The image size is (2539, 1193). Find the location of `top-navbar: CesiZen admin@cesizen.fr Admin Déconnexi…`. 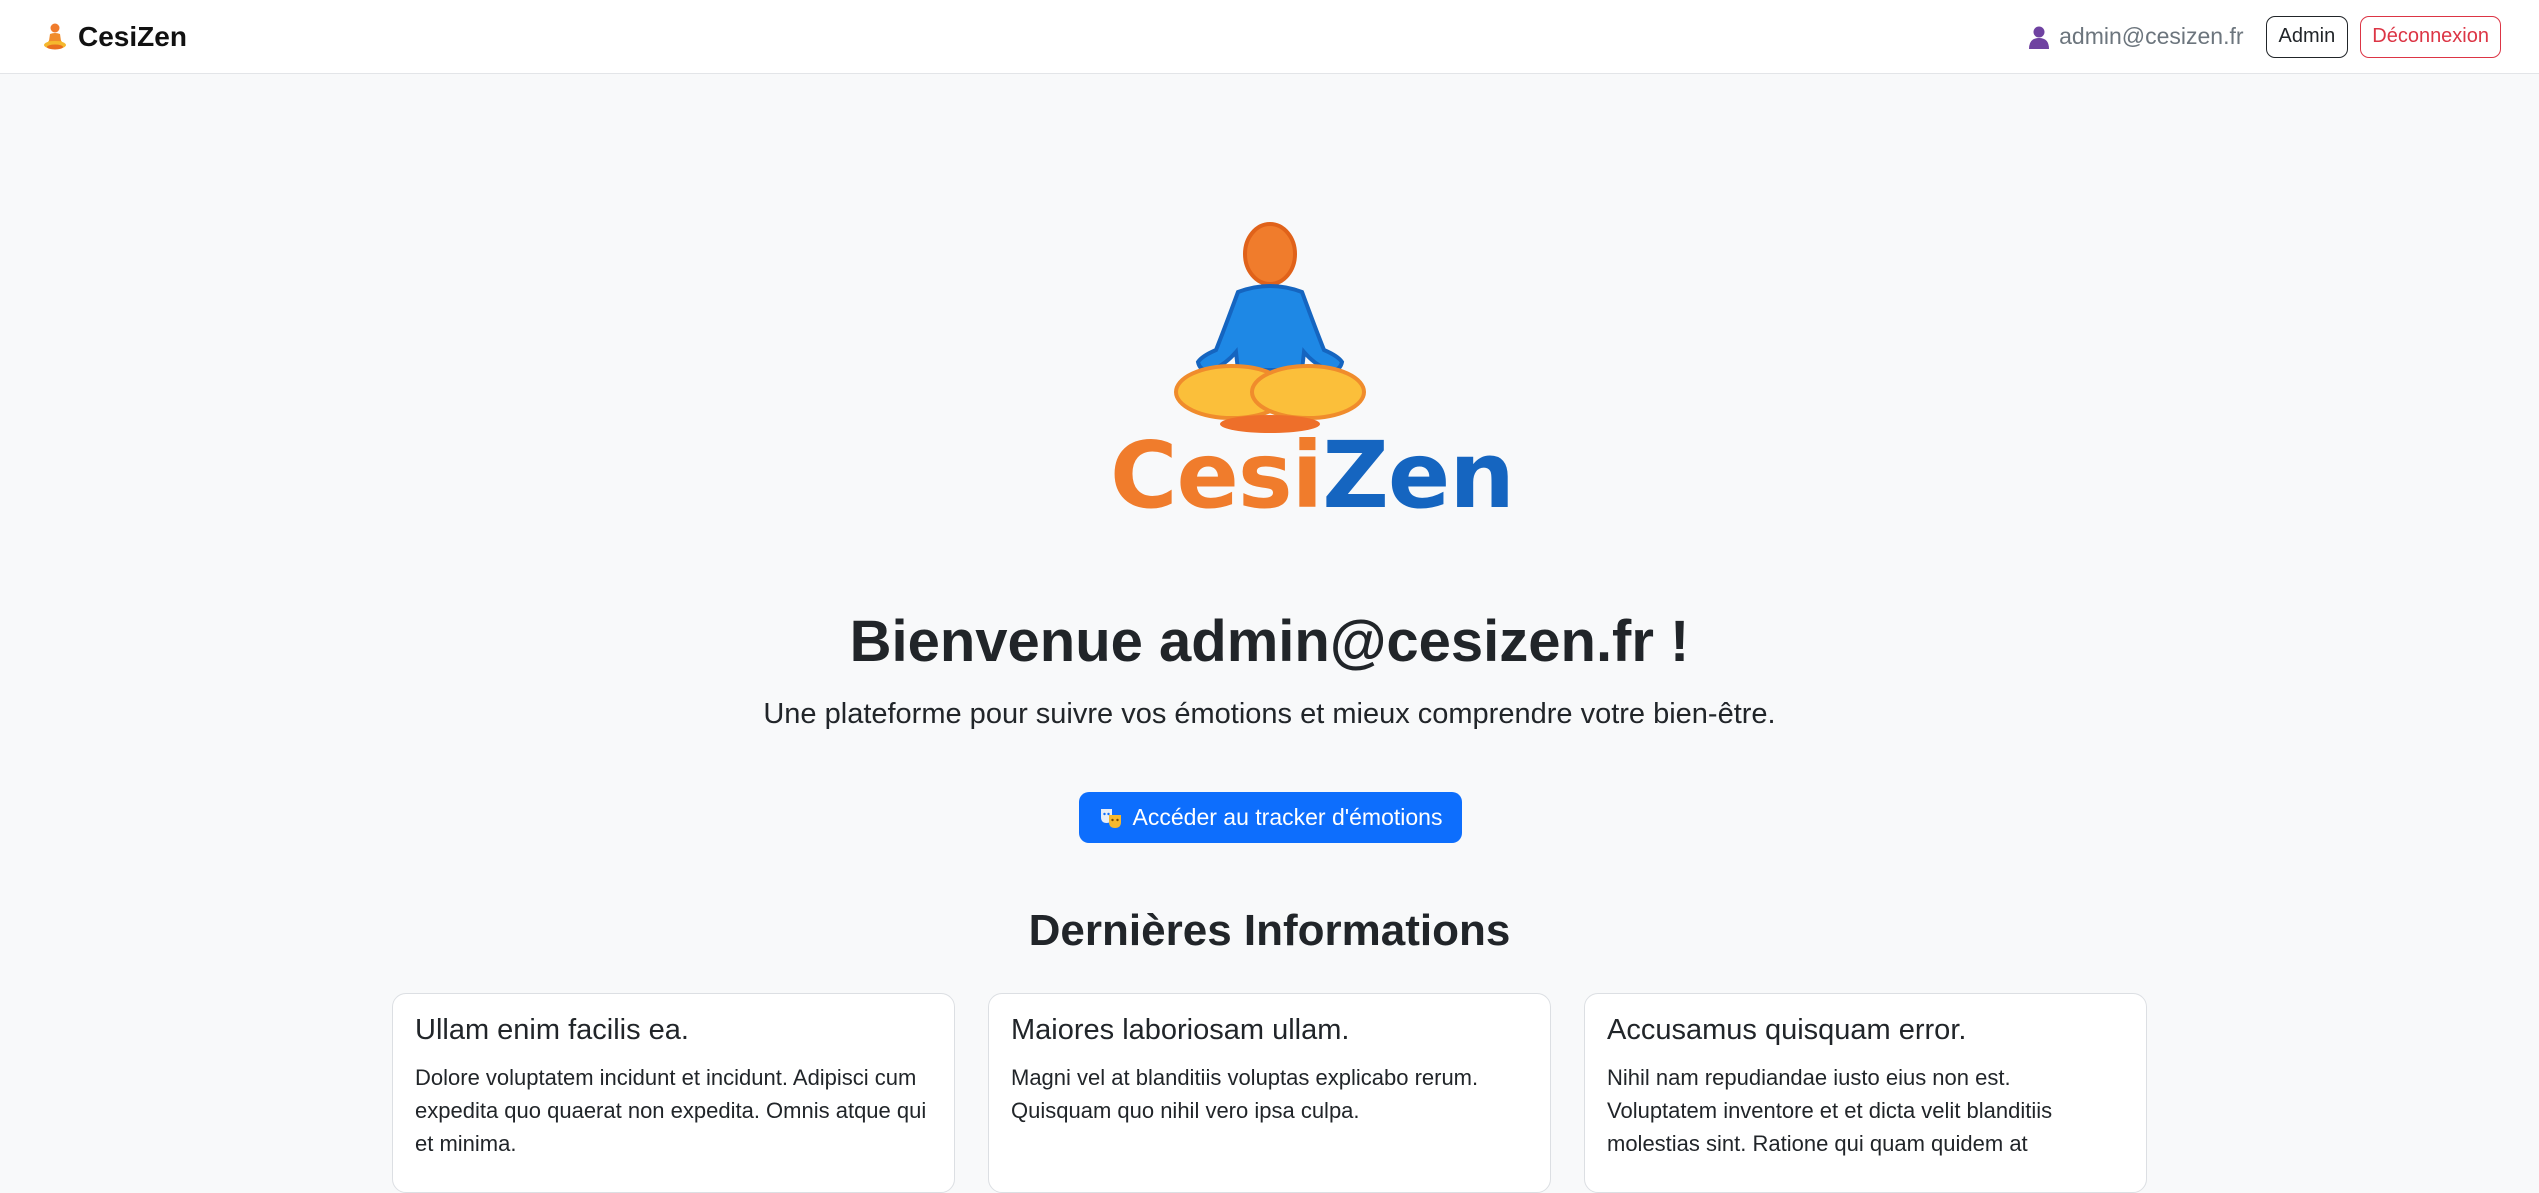

top-navbar: CesiZen admin@cesizen.fr Admin Déconnexi… is located at coordinates (1269, 37).